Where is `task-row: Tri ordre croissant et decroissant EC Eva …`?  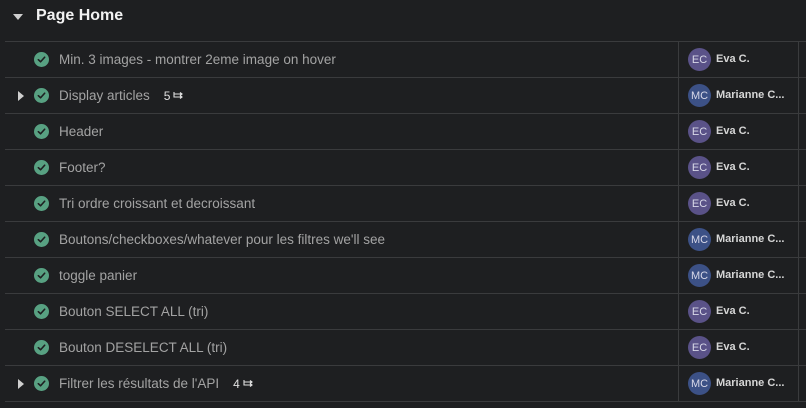
task-row: Tri ordre croissant et decroissant EC Eva … is located at coordinates (405, 204).